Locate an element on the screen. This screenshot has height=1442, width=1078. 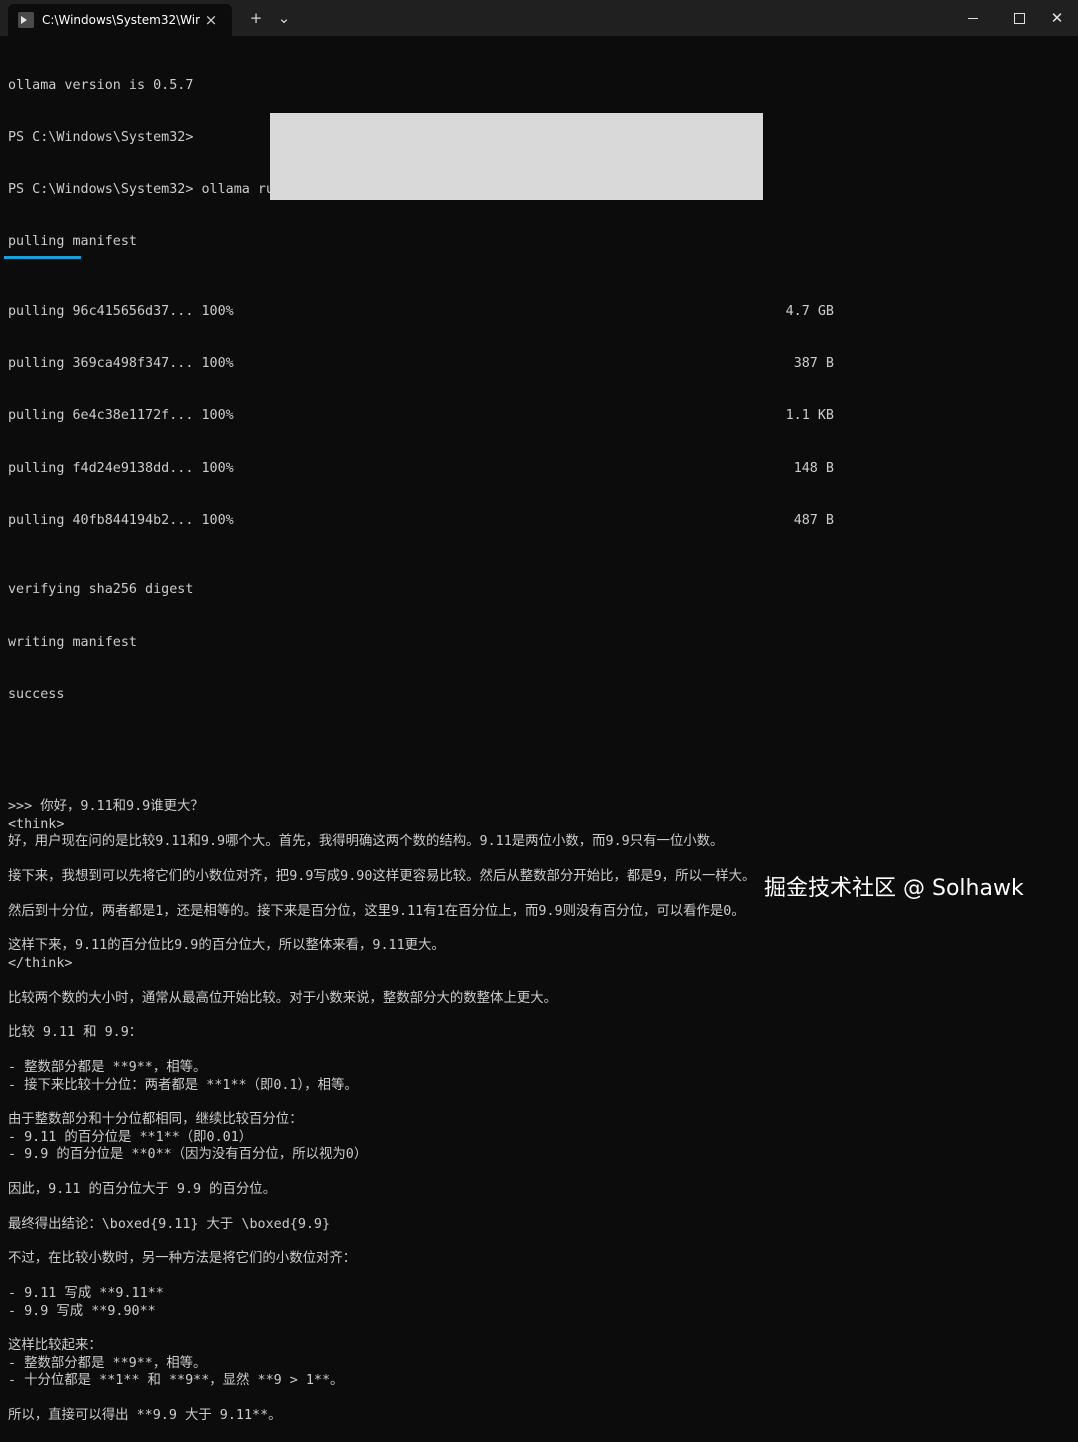
pull-size: 148 B is located at coordinates (813, 468).